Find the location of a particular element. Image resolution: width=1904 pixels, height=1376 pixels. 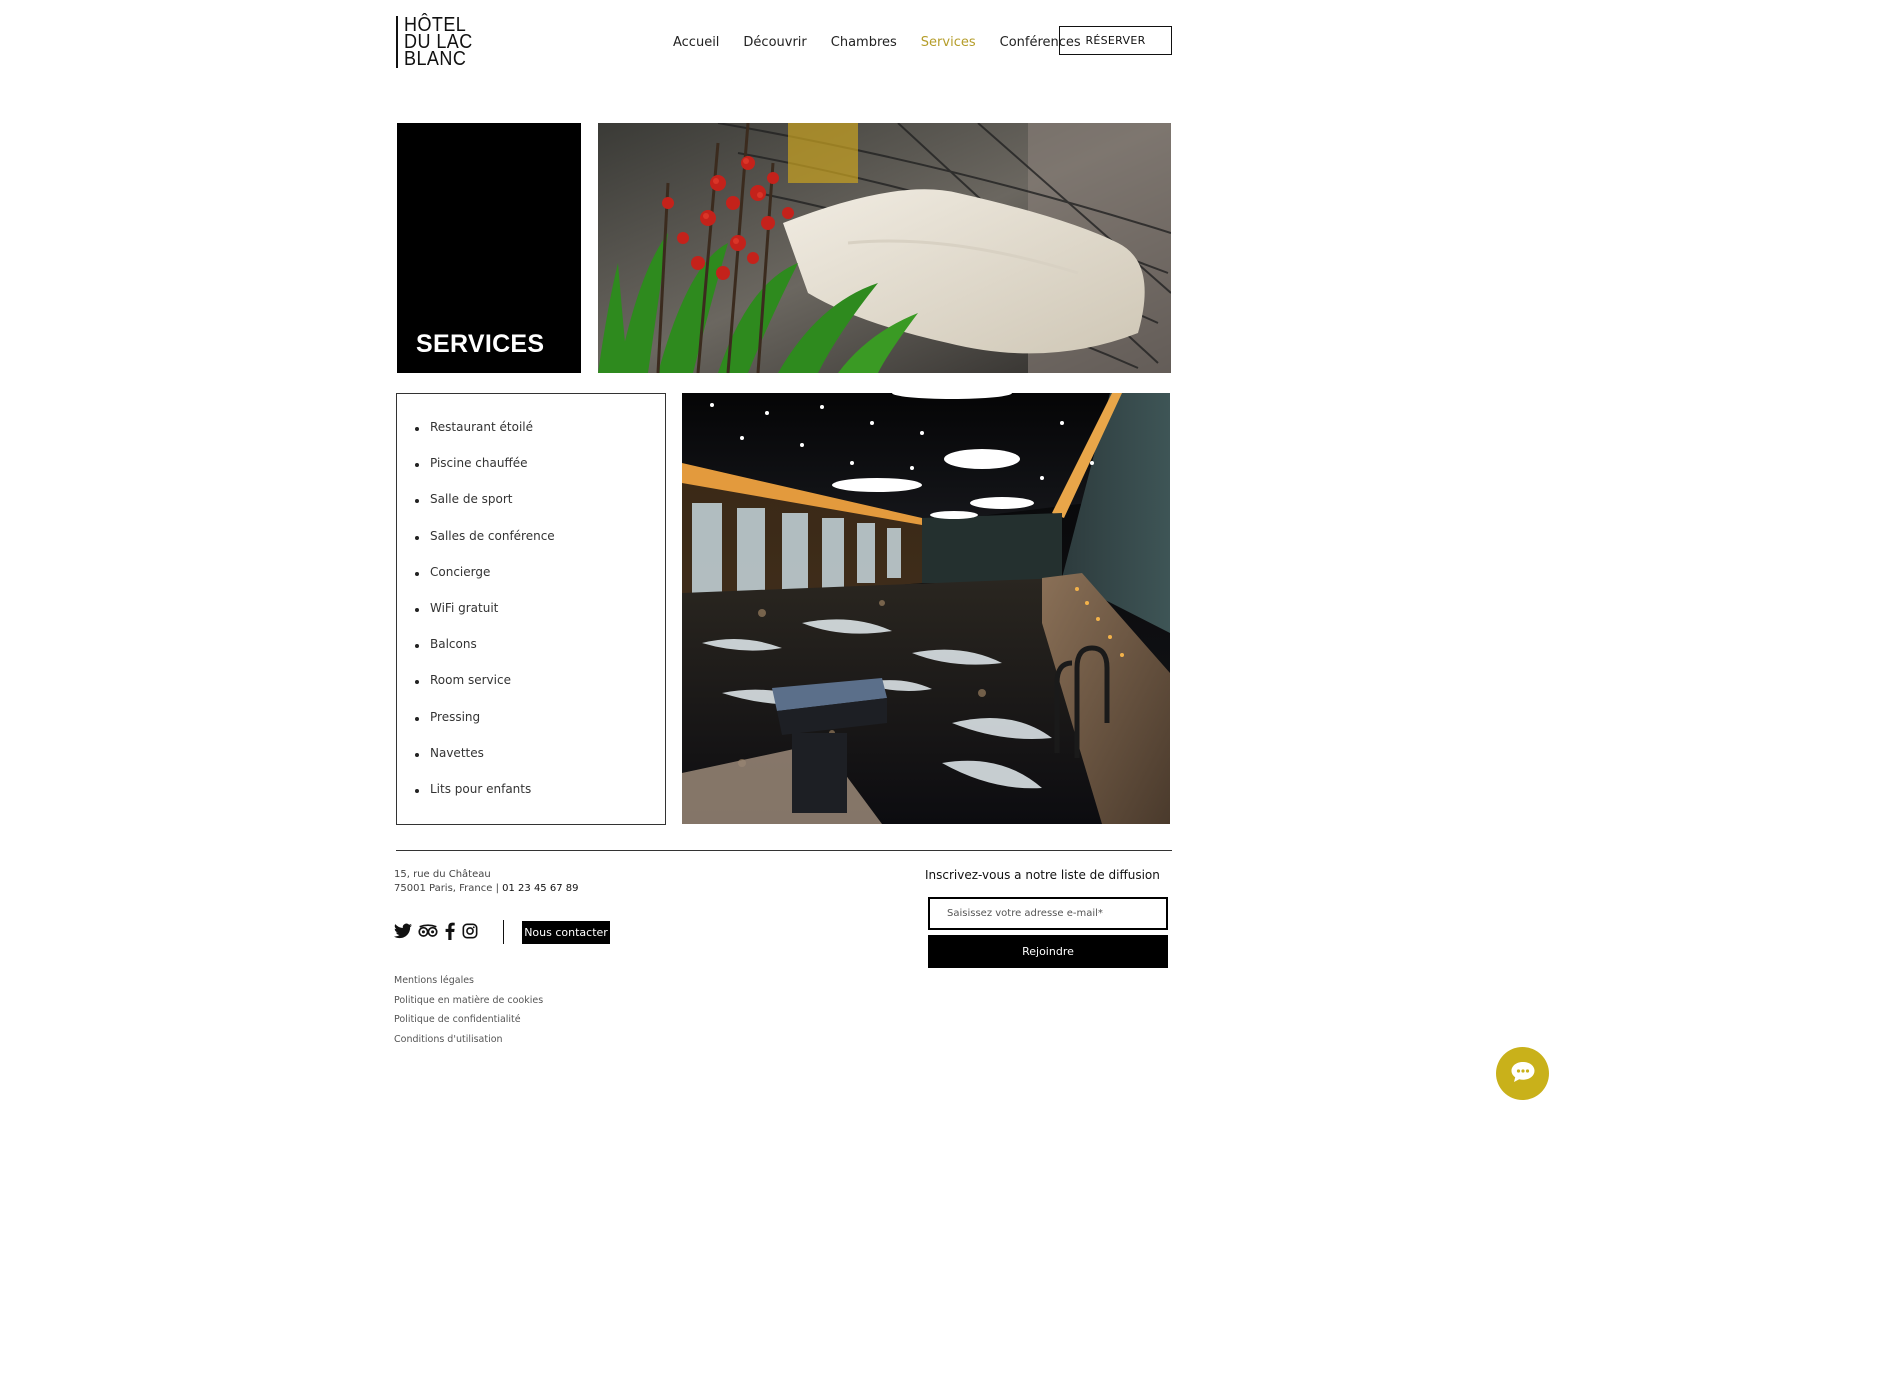

social-bar is located at coordinates (436, 931).